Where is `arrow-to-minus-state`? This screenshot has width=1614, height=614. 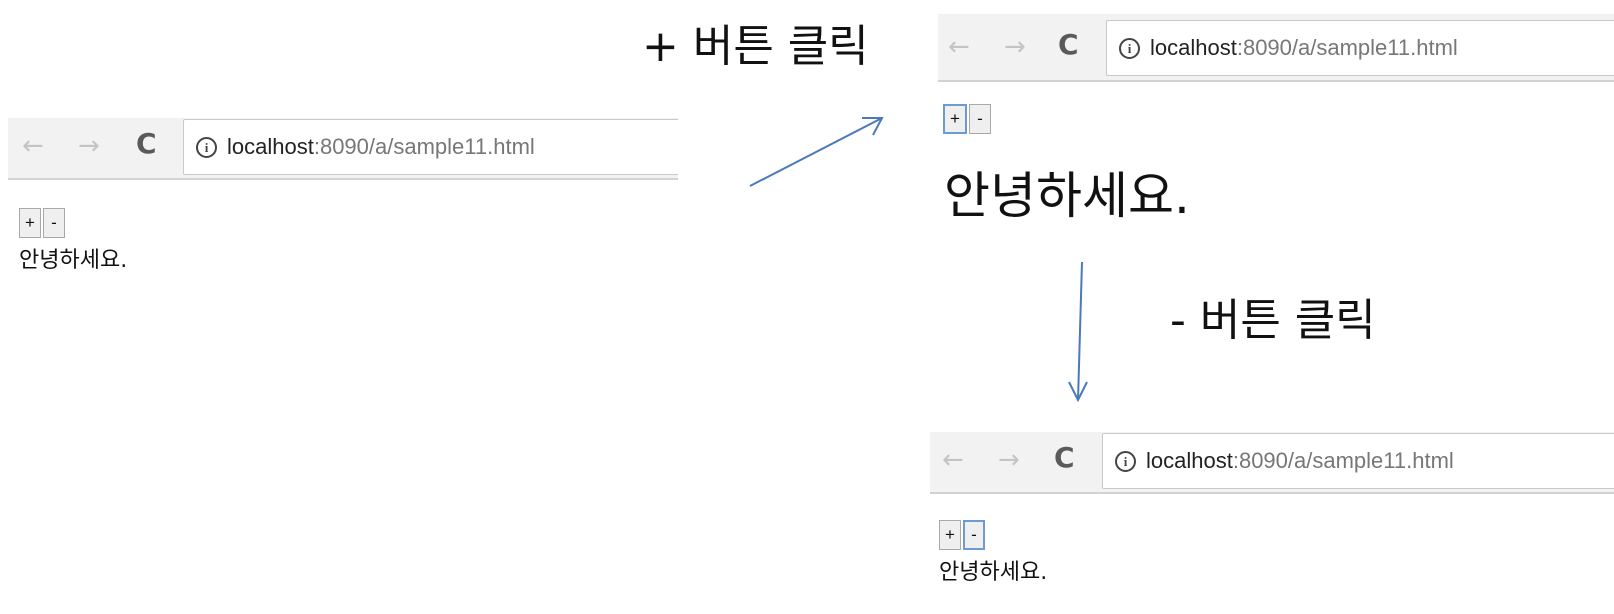
arrow-to-minus-state is located at coordinates (1078, 332).